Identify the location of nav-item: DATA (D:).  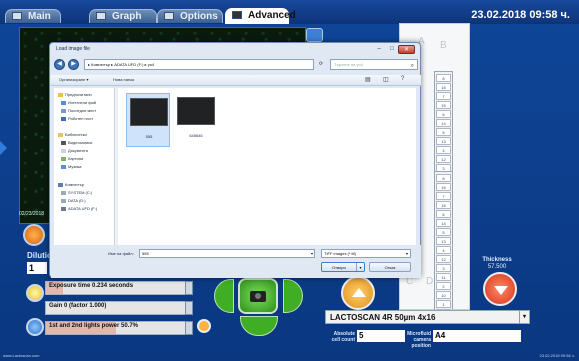
(73, 200).